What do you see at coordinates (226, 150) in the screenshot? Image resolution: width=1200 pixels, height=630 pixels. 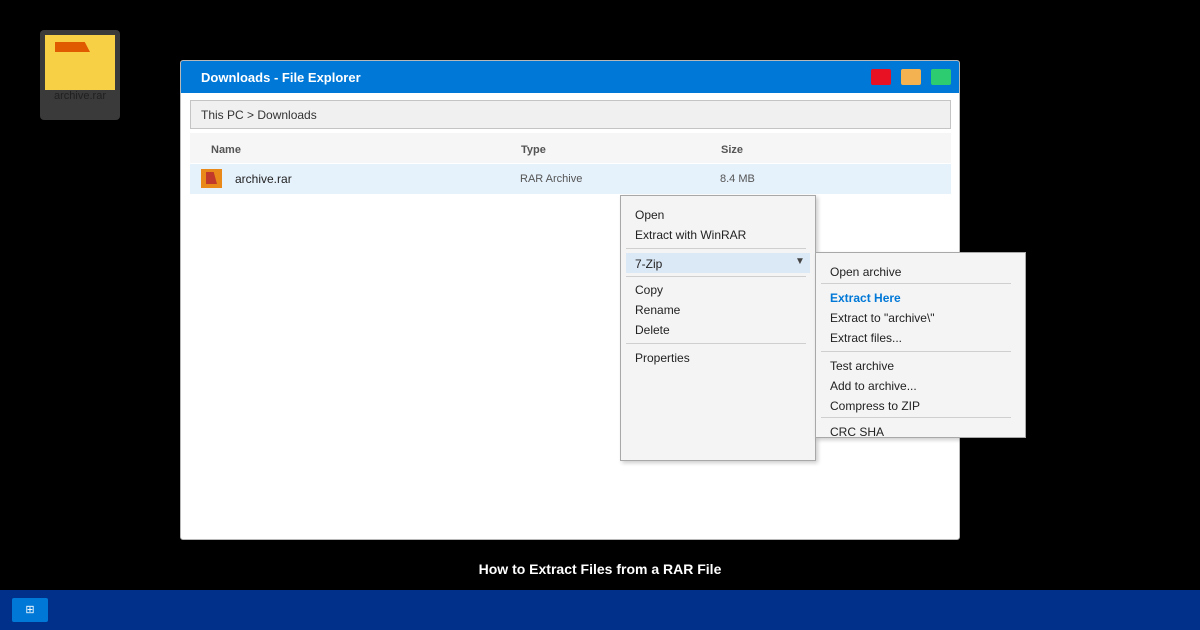 I see `column-header-name: Name` at bounding box center [226, 150].